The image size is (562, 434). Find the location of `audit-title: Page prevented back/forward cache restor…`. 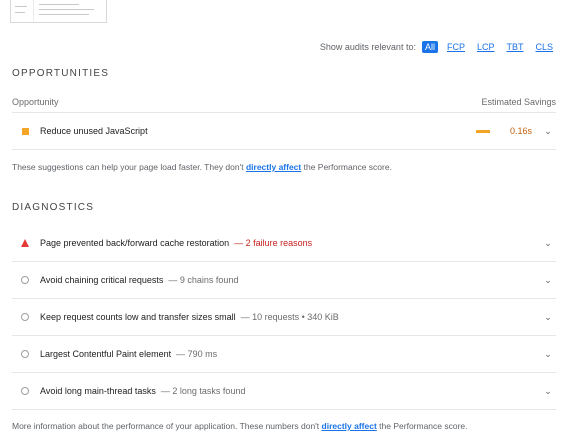

audit-title: Page prevented back/forward cache restor… is located at coordinates (135, 243).